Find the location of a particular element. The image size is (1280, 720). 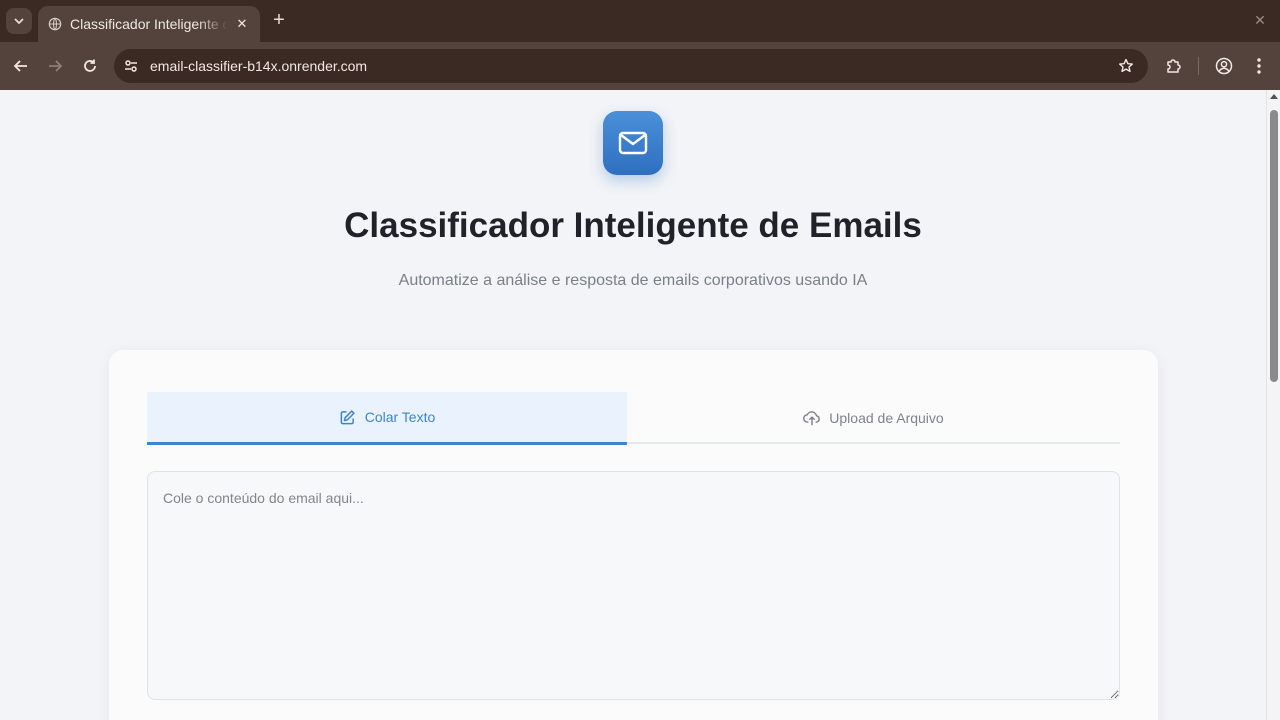

more-vertical-icon is located at coordinates (1259, 66).